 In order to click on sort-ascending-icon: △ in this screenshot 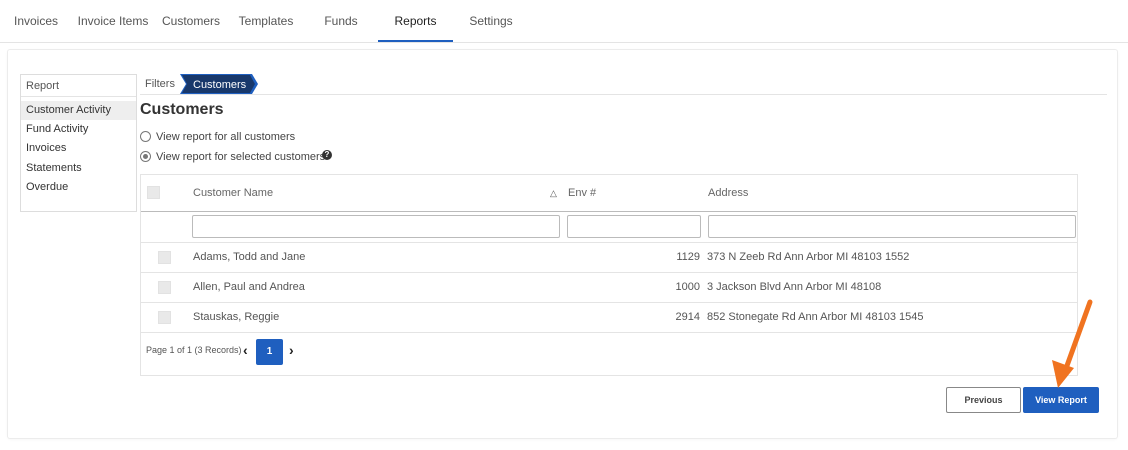, I will do `click(553, 193)`.